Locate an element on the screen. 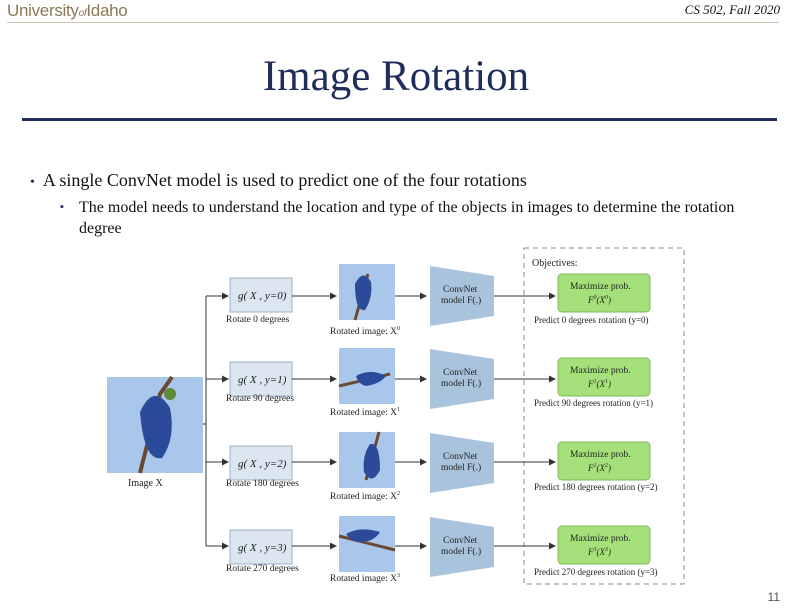  maximize-label-0: Maximize prob. is located at coordinates (600, 287).